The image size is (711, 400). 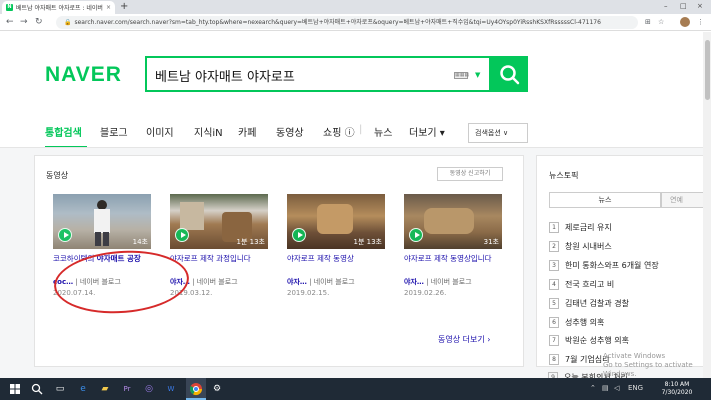 What do you see at coordinates (321, 282) in the screenshot?
I see `video-meta: 야자… | 네이버 블로그` at bounding box center [321, 282].